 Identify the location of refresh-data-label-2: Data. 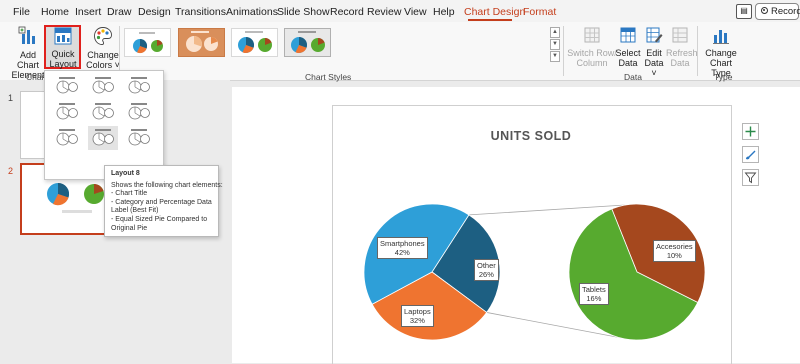
(680, 63).